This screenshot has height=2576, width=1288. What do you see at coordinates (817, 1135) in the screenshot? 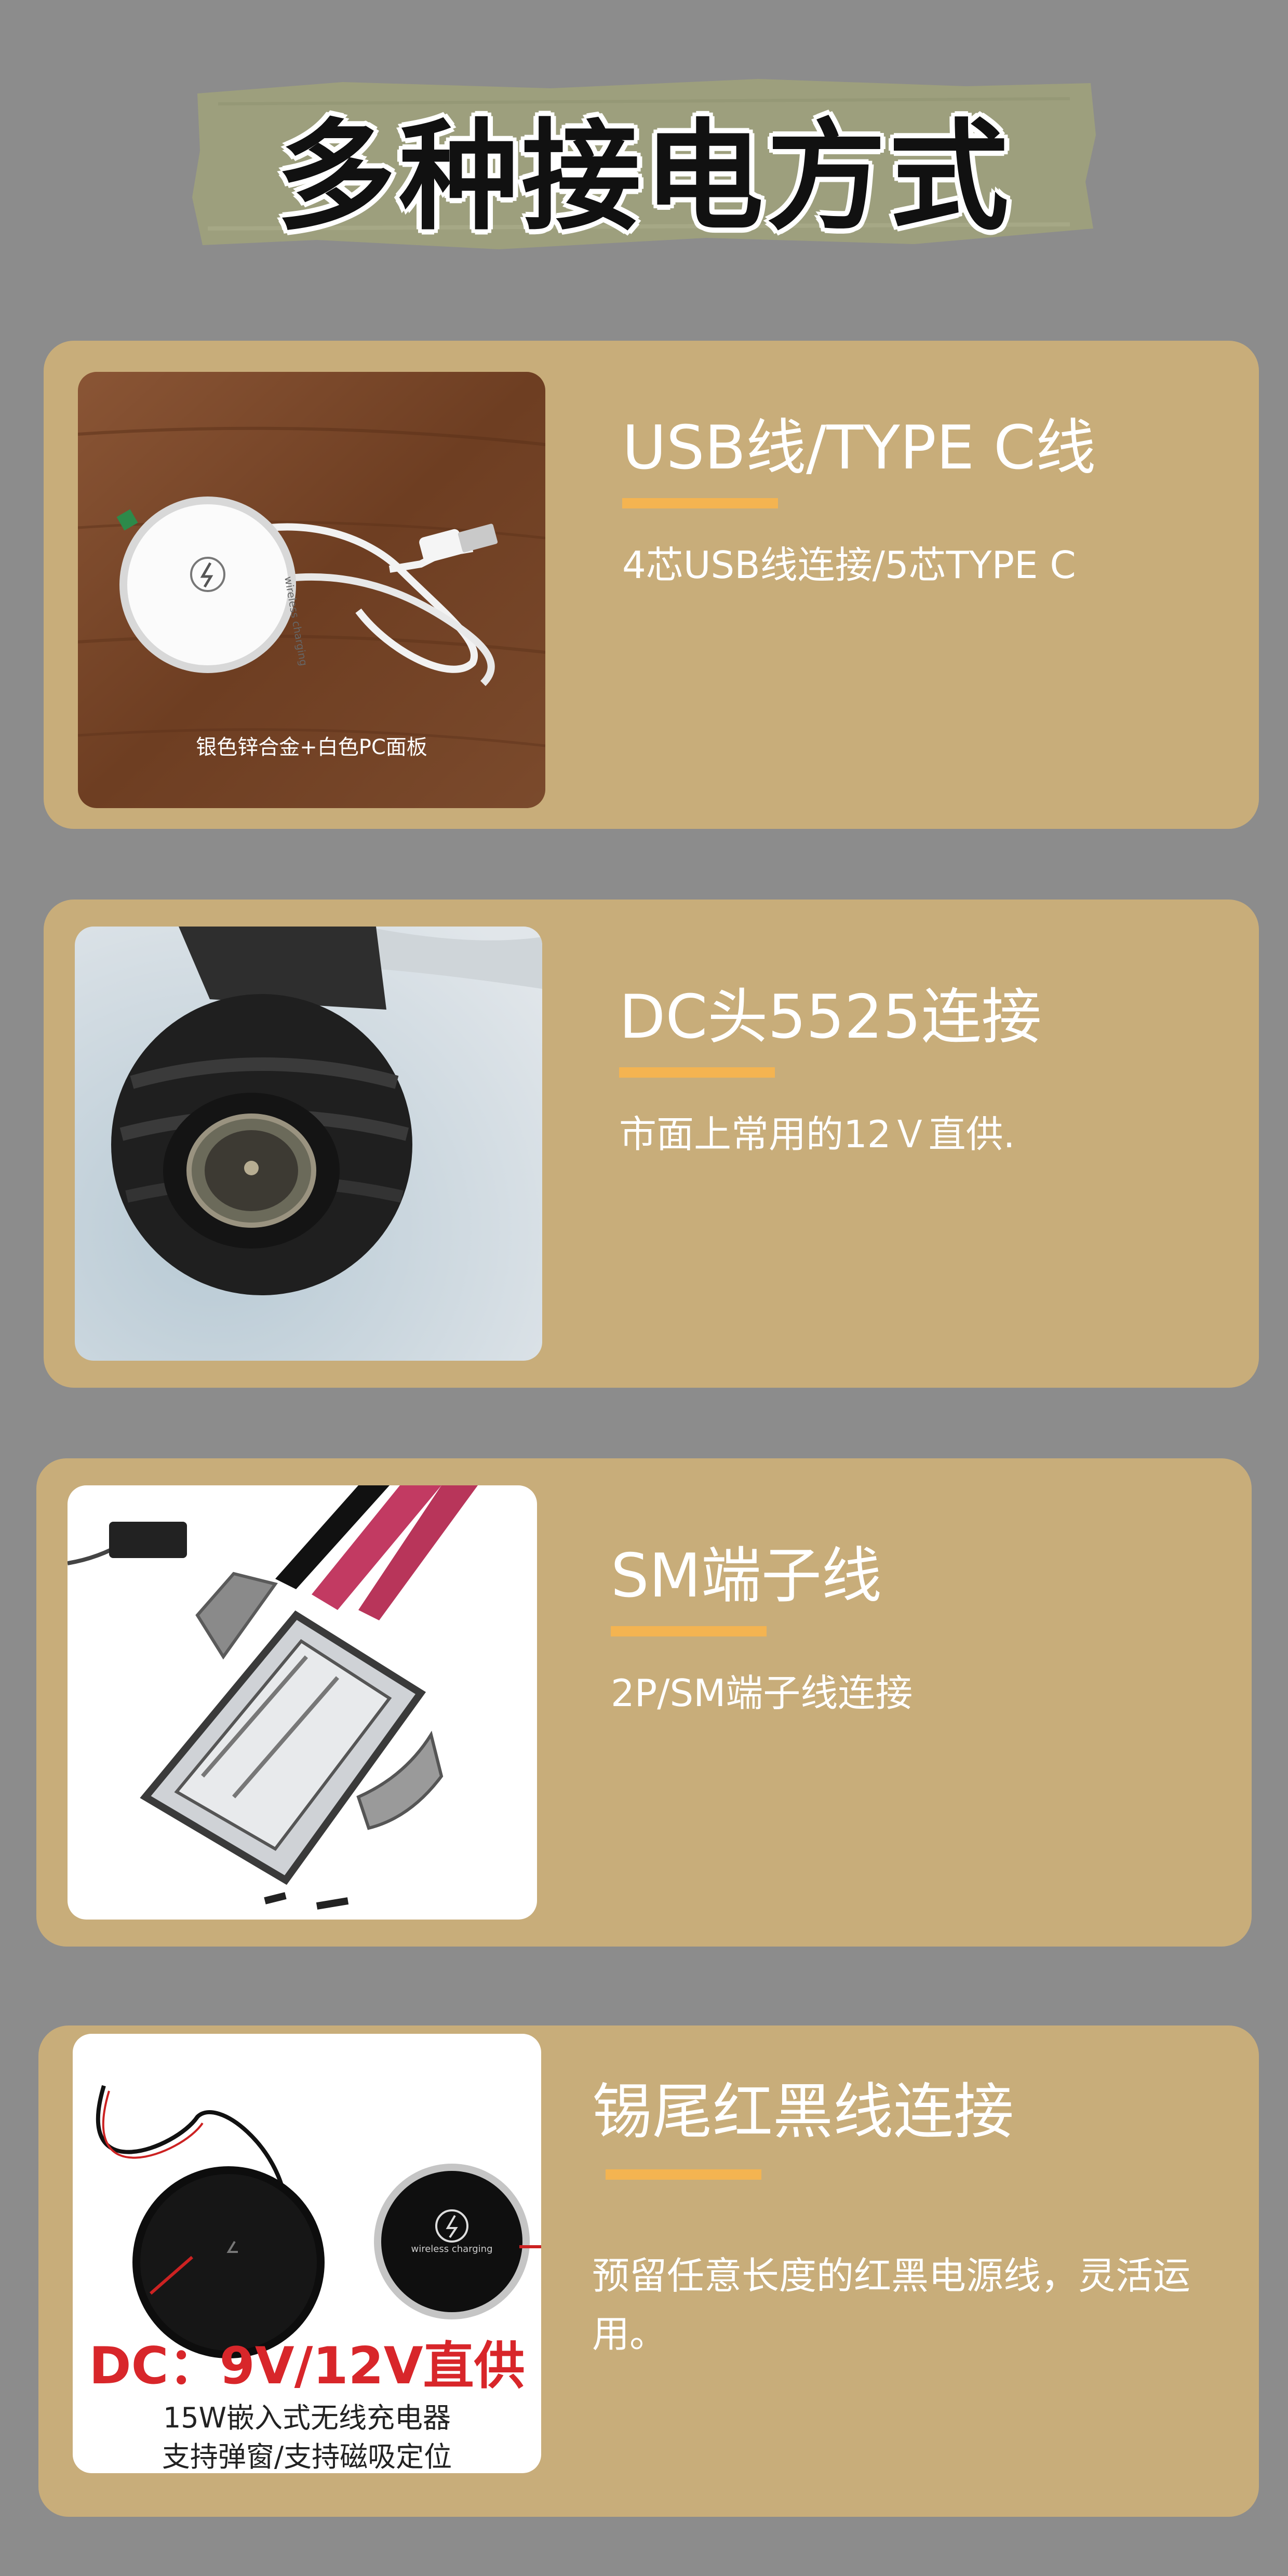
I see `card-description: 市面上常用的12Ｖ直供.` at bounding box center [817, 1135].